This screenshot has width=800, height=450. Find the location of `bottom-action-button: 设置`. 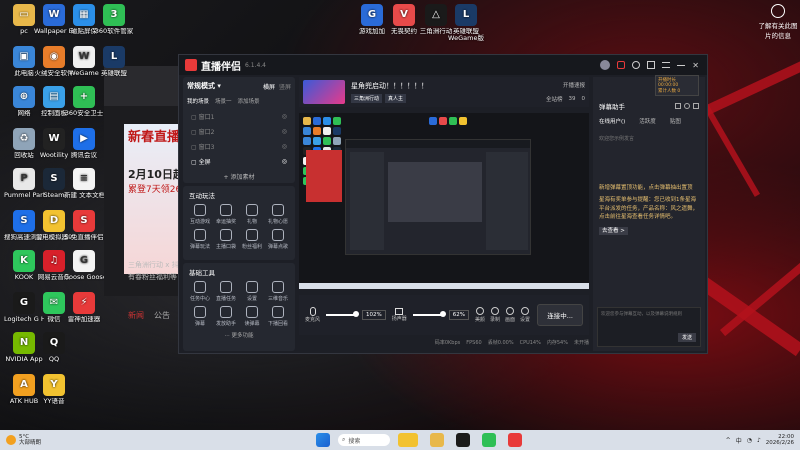

bottom-action-button: 设置 is located at coordinates (525, 315).